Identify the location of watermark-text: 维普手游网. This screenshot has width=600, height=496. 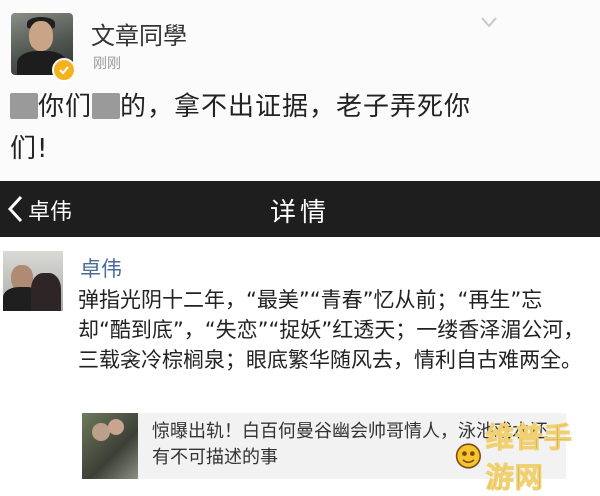
(529, 458).